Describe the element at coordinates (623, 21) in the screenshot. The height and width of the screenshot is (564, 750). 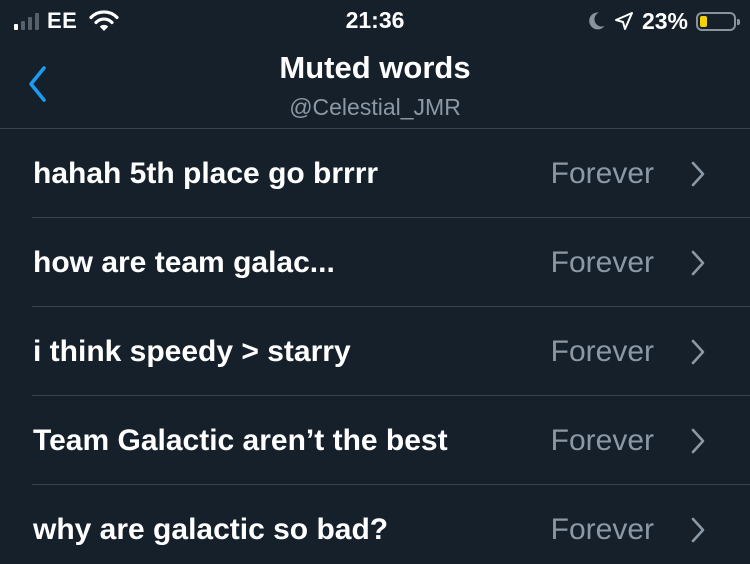
I see `location-arrow-icon` at that location.